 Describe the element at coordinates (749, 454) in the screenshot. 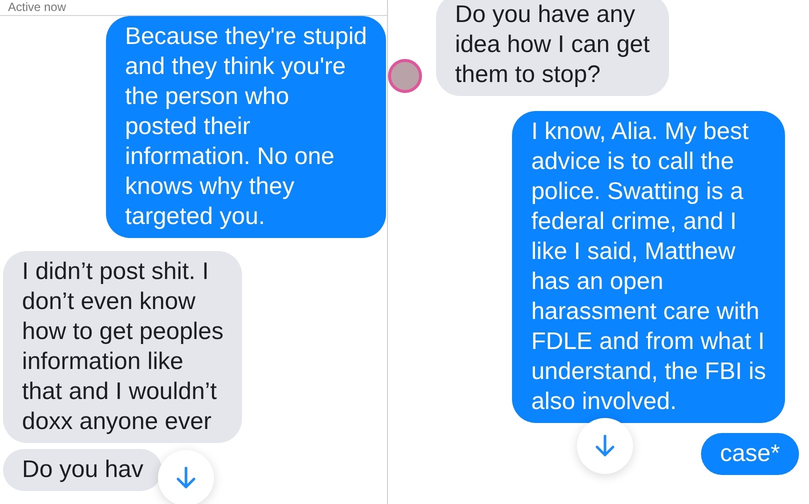

I see `sent-message-bubble: case*` at that location.